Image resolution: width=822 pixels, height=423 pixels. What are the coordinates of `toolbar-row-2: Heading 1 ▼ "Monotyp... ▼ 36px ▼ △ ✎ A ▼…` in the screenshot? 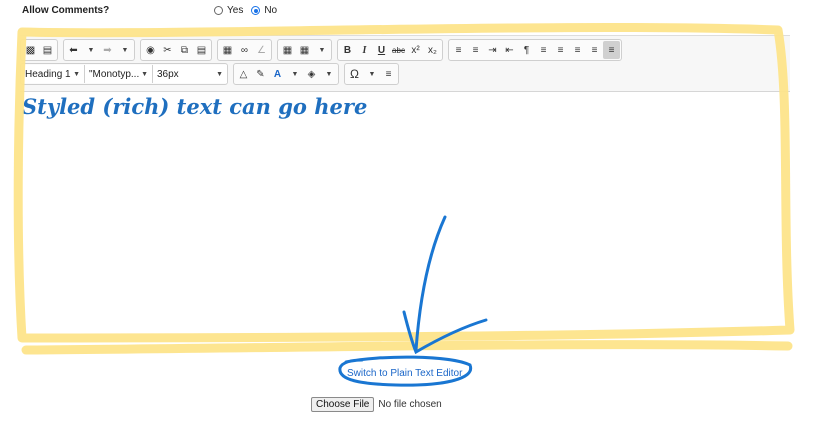 It's located at (212, 74).